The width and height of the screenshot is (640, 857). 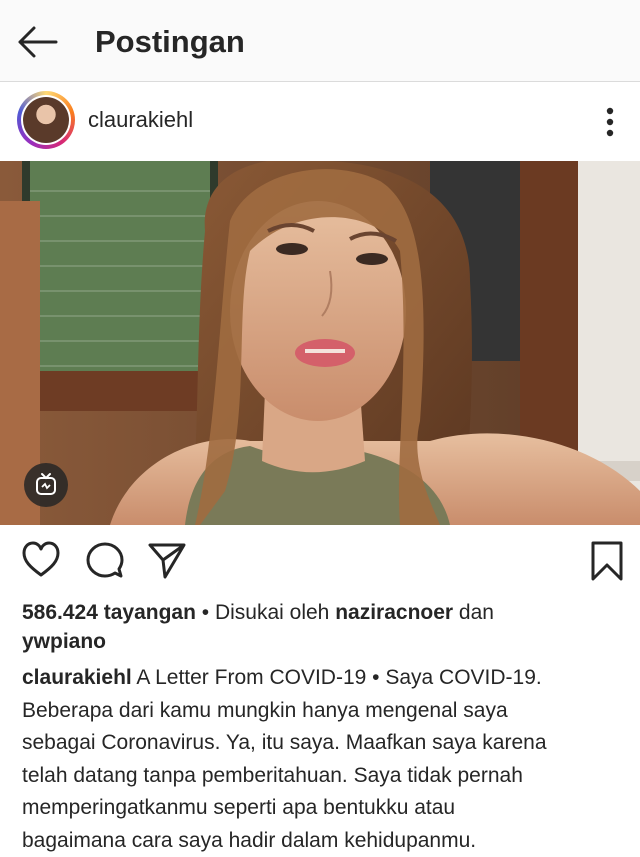 I want to click on action-bar, so click(x=320, y=562).